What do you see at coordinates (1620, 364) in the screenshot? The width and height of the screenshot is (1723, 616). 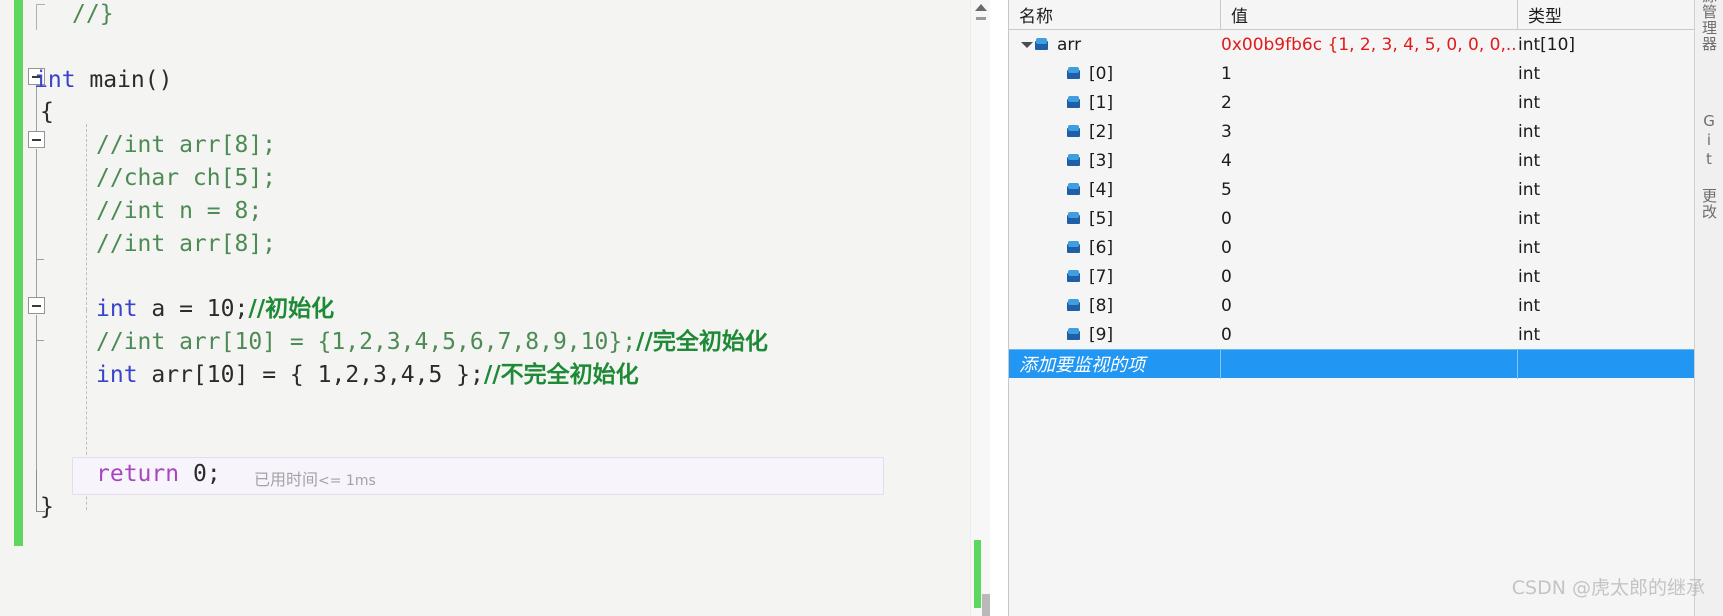 I see `add-watch-type-cell` at bounding box center [1620, 364].